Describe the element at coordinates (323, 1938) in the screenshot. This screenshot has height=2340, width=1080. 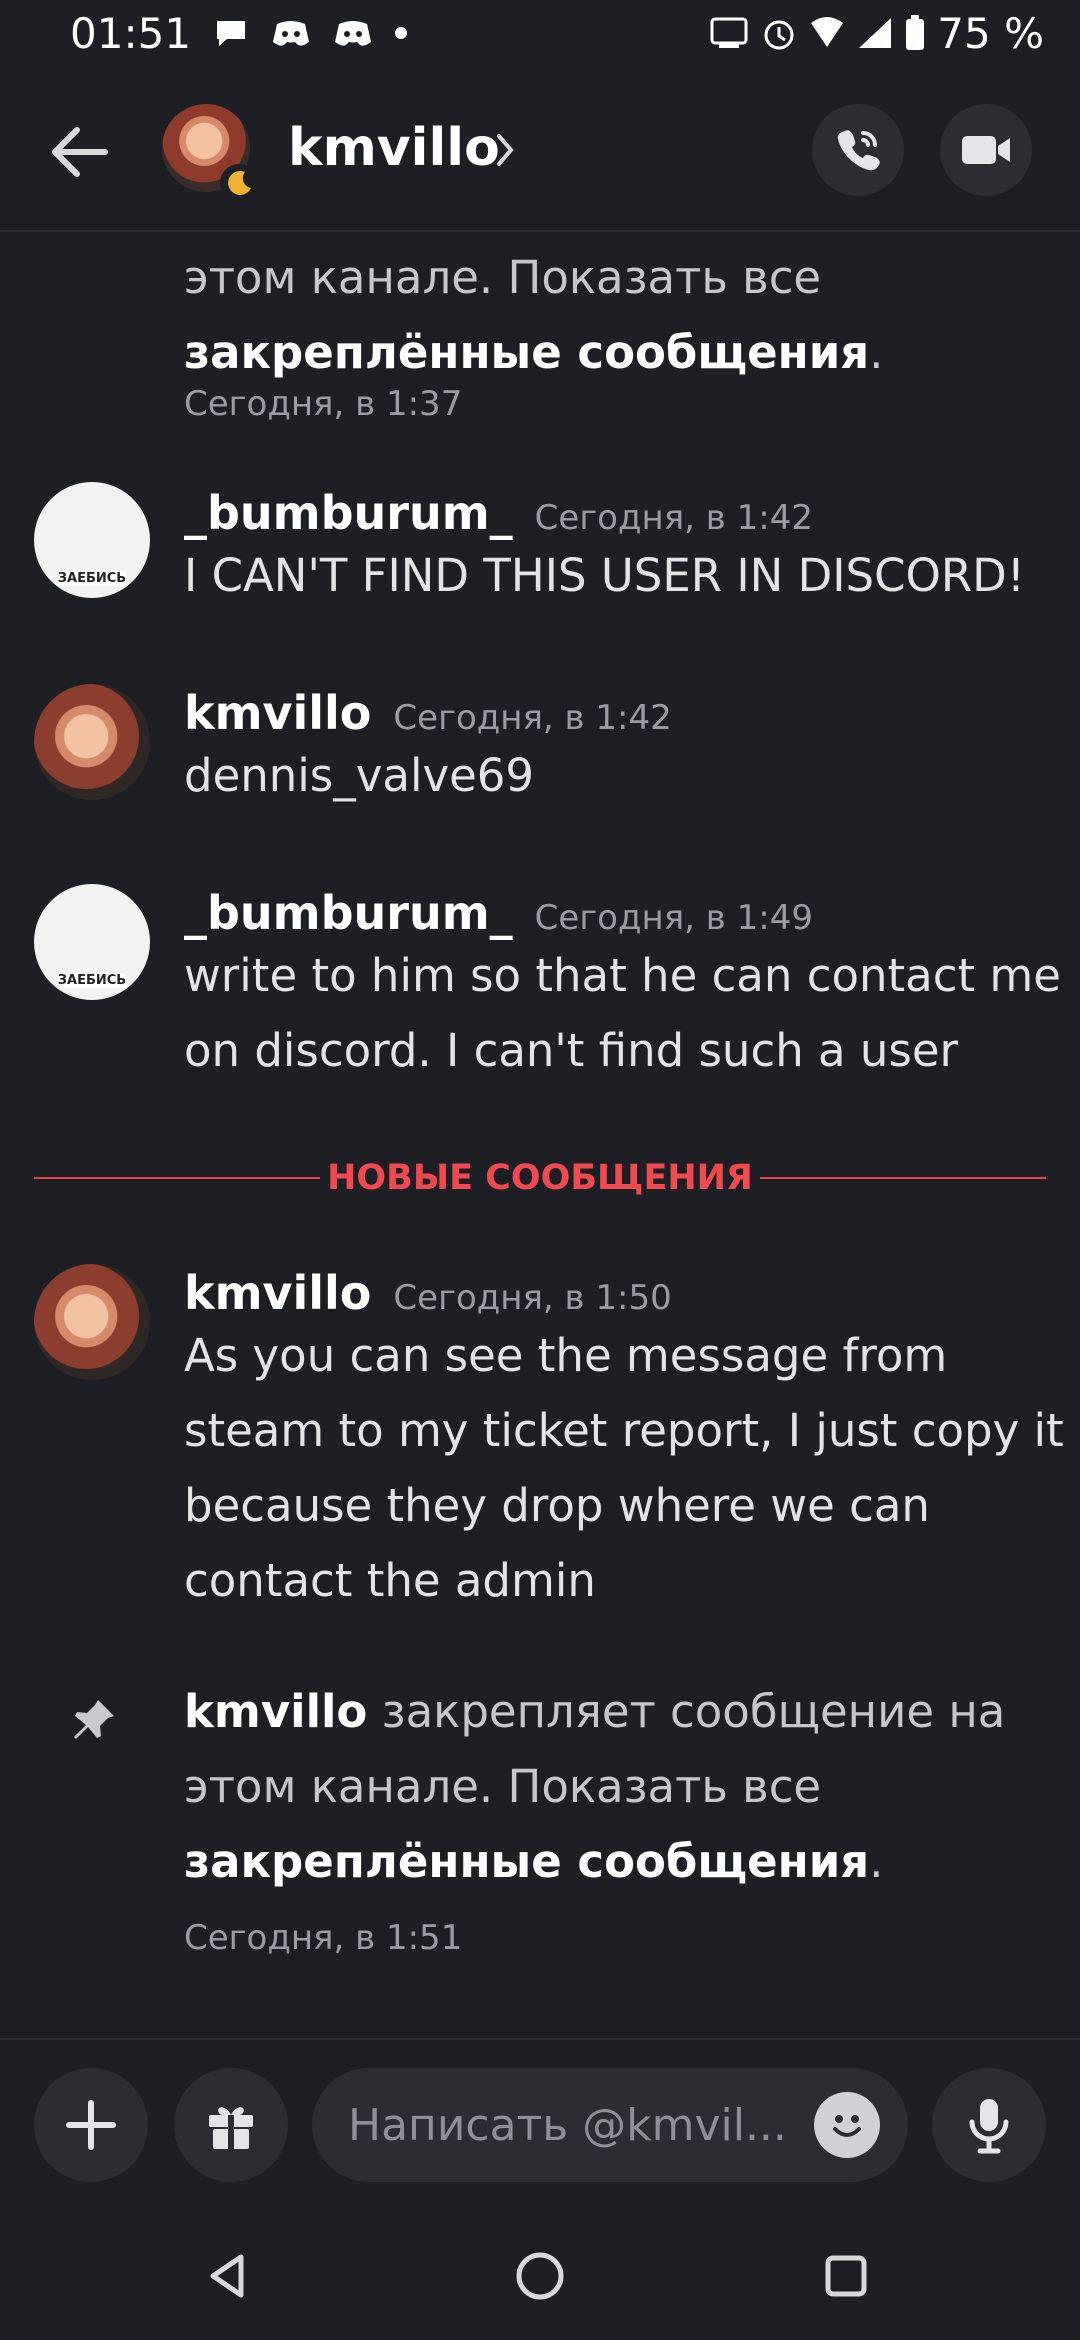
I see `system-message-time: Сегодня, в 1:51` at that location.